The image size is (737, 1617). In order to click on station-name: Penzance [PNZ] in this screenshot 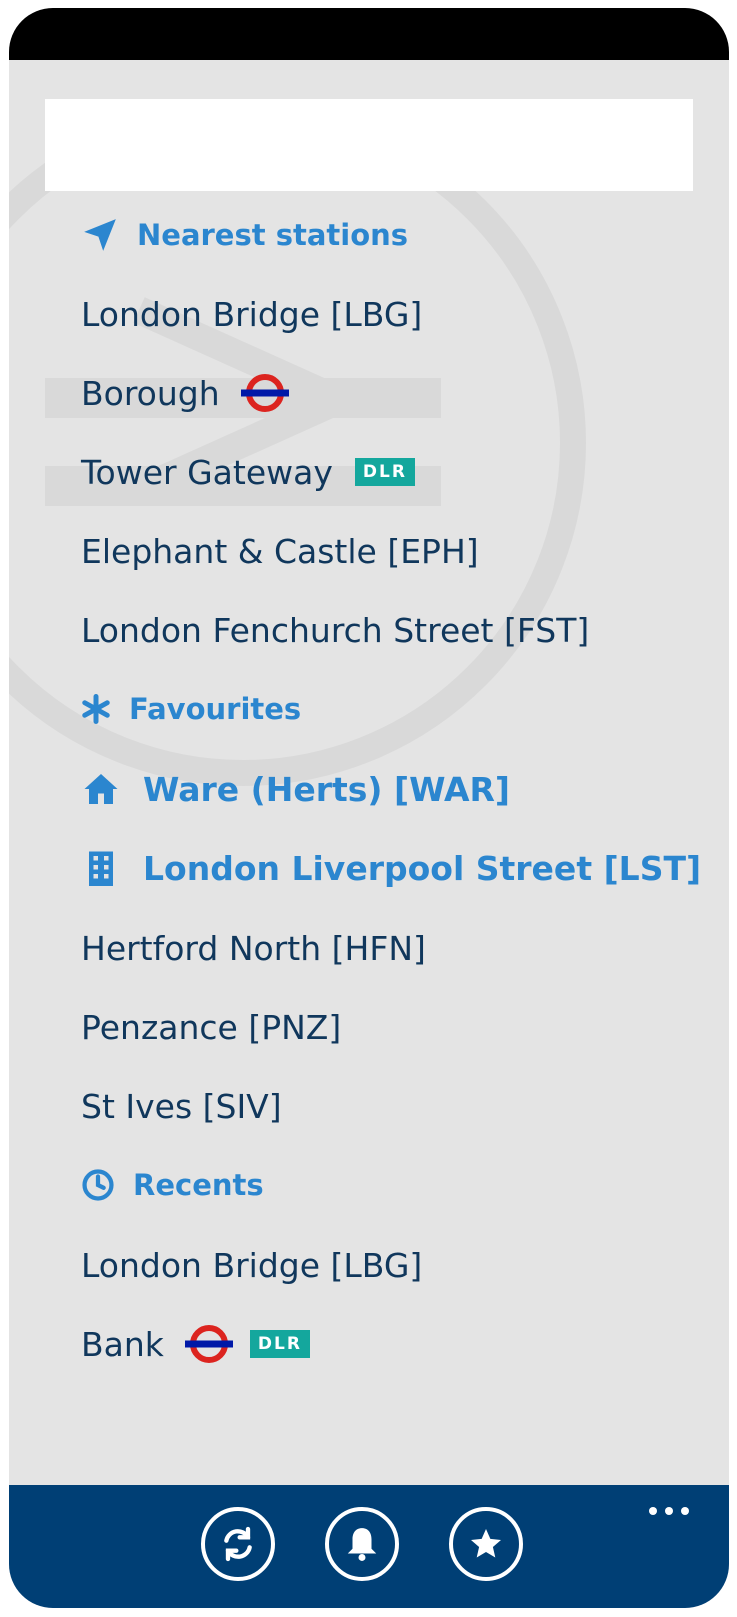, I will do `click(211, 1027)`.